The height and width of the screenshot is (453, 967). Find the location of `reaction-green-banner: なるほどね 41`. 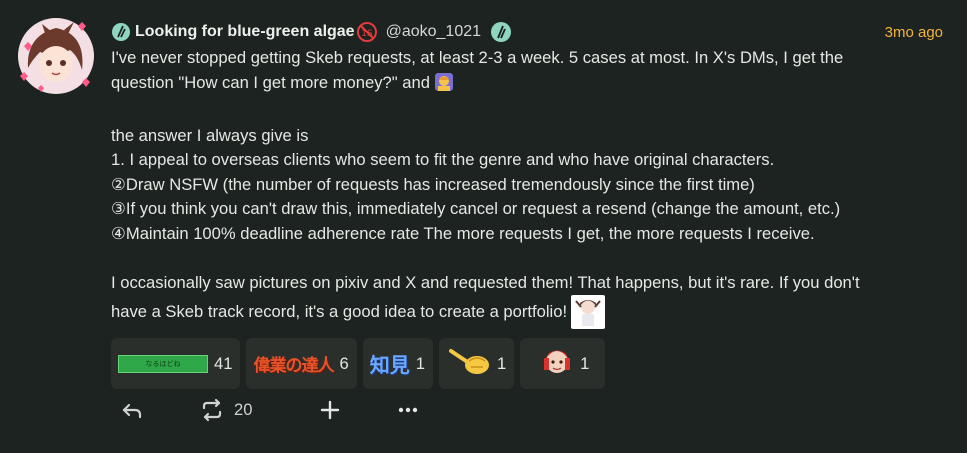

reaction-green-banner: なるほどね 41 is located at coordinates (176, 363).